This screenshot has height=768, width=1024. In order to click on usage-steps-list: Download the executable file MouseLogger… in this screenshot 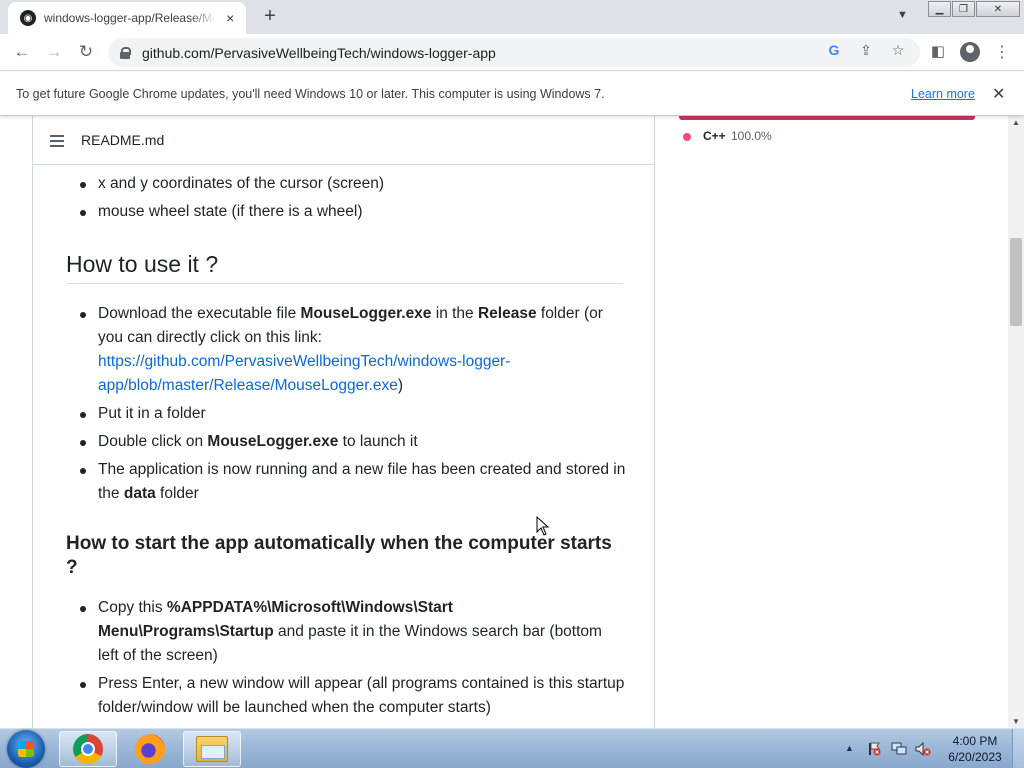, I will do `click(346, 406)`.